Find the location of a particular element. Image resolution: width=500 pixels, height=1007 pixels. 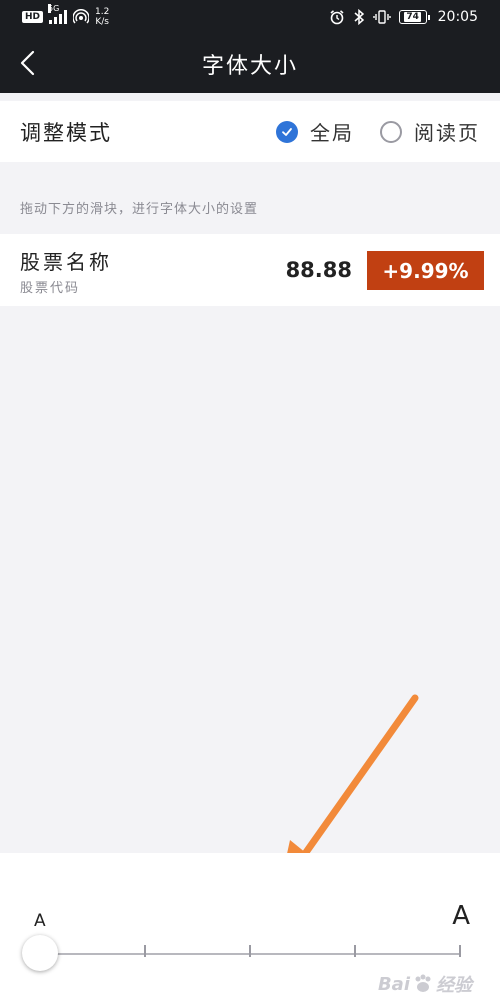

radio-global: 全局 is located at coordinates (315, 131).